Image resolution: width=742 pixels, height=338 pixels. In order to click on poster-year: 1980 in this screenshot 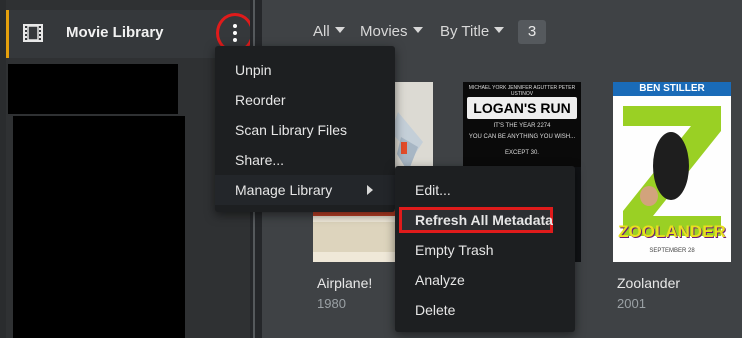, I will do `click(331, 303)`.